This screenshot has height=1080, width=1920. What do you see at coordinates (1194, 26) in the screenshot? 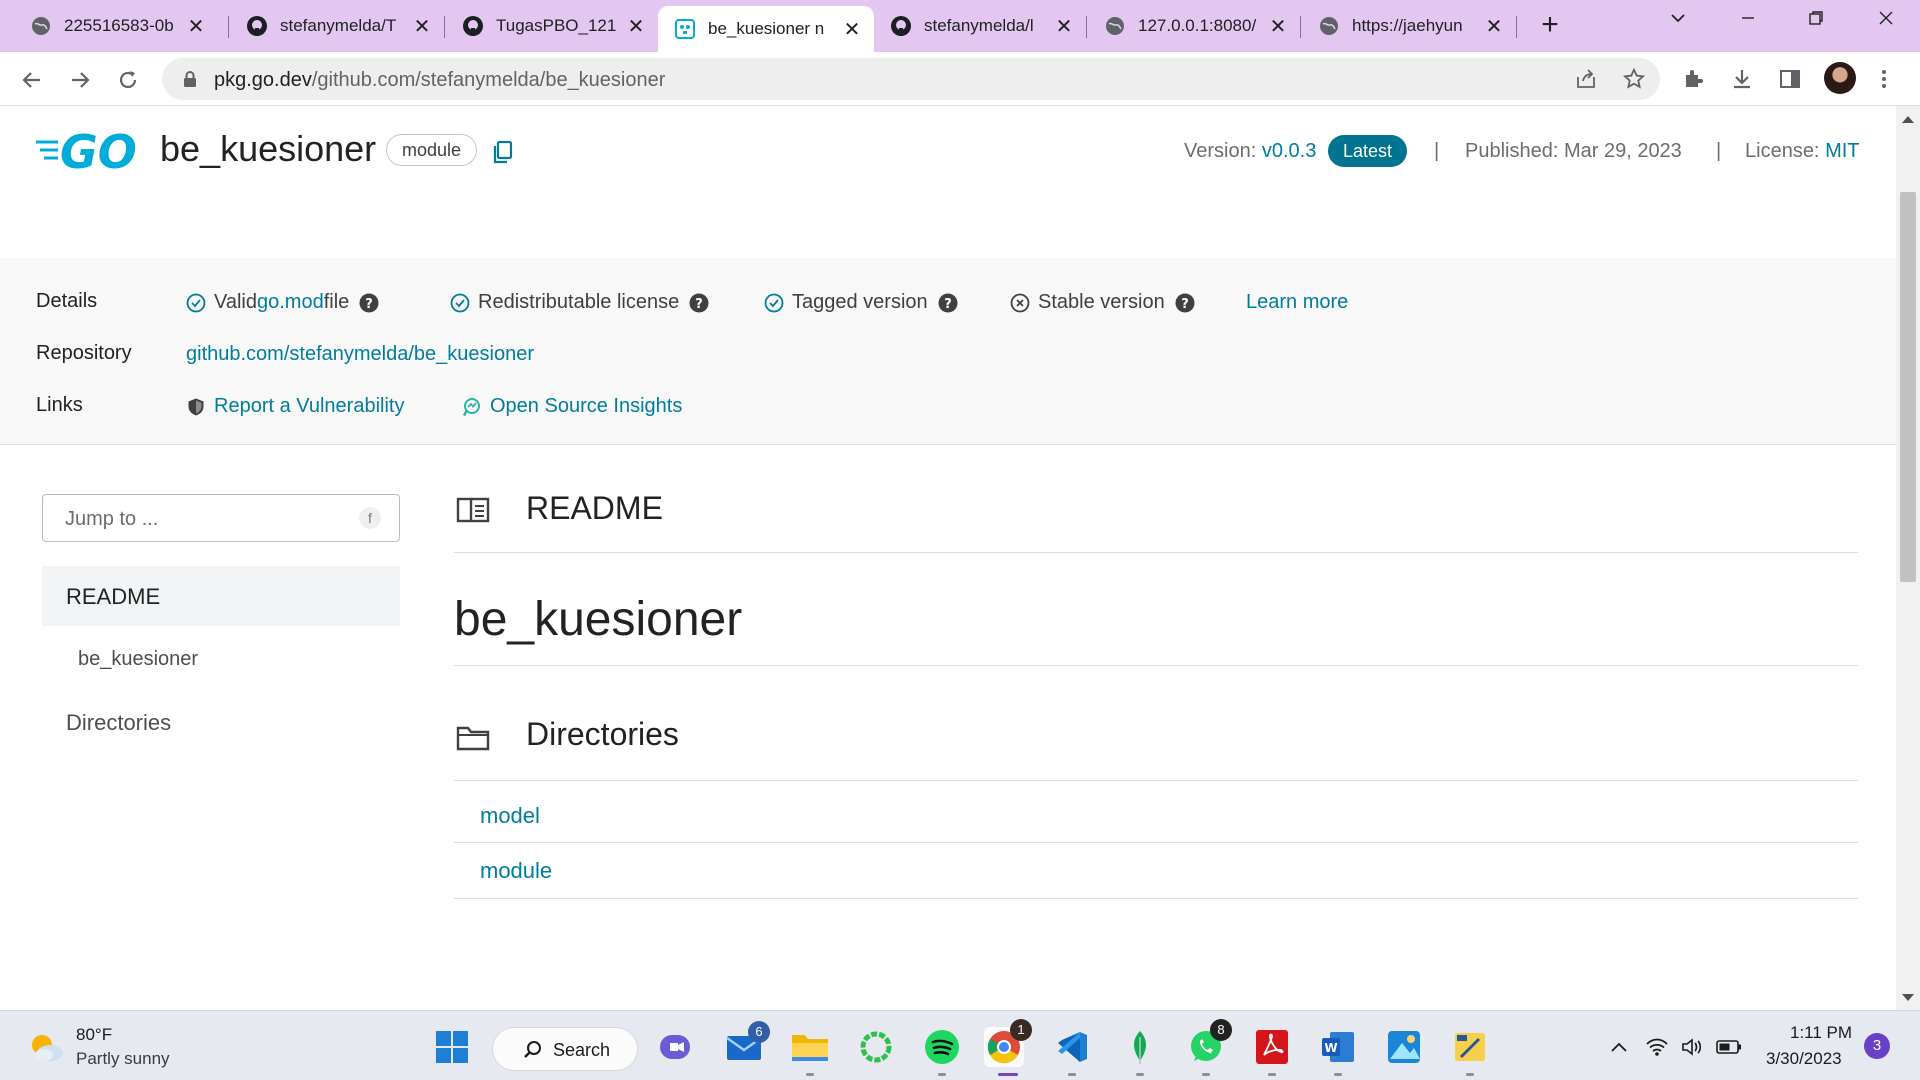
I see `tab-6: 127.0.0.1:8080/ ✕` at bounding box center [1194, 26].